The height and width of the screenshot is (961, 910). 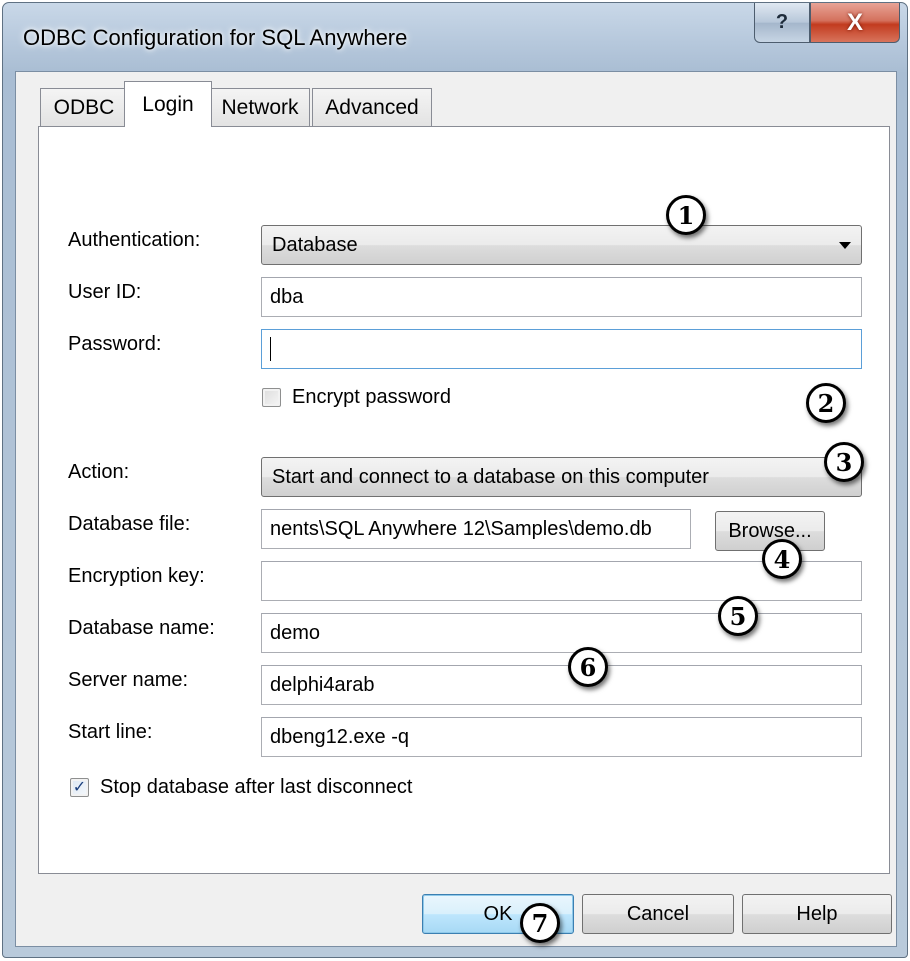 What do you see at coordinates (270, 349) in the screenshot?
I see `text-caret` at bounding box center [270, 349].